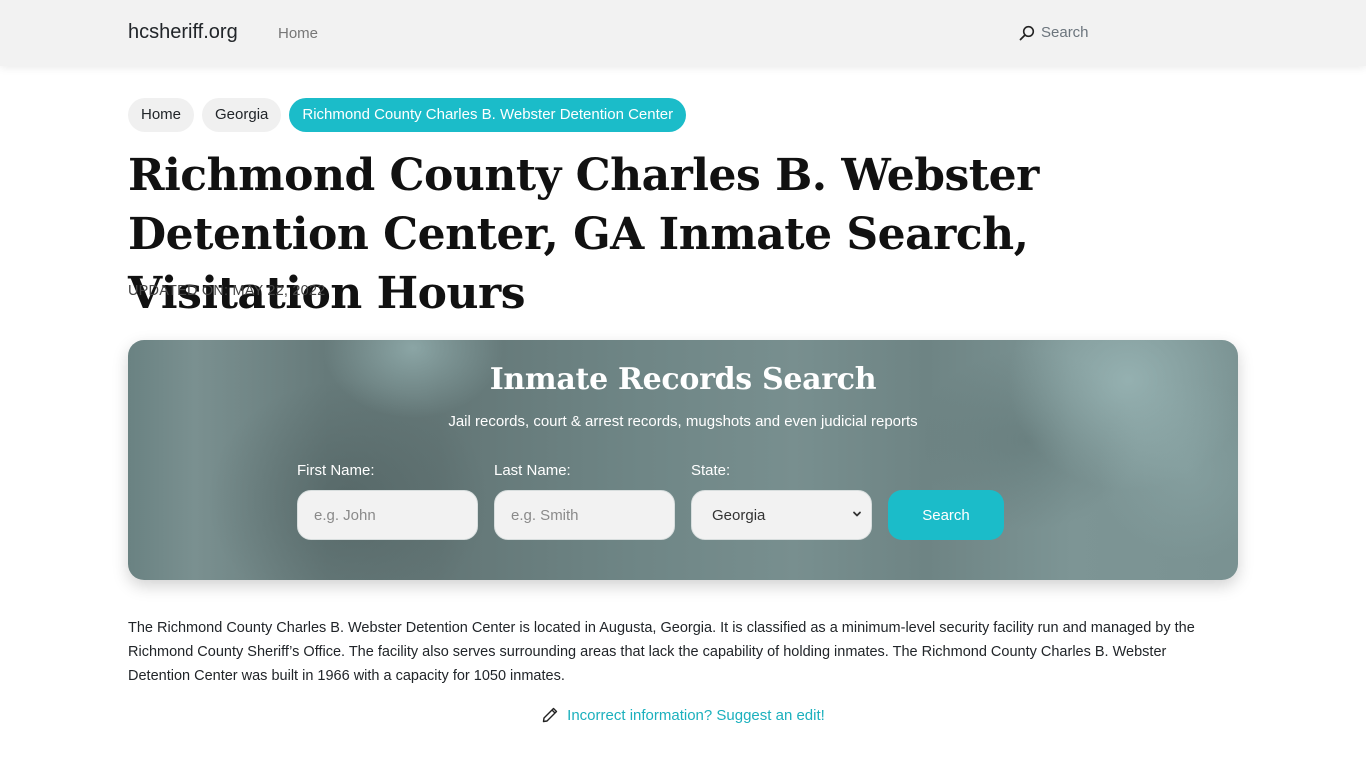 This screenshot has width=1366, height=768. Describe the element at coordinates (183, 32) in the screenshot. I see `brand-logo-link: hcsheriff.org` at that location.